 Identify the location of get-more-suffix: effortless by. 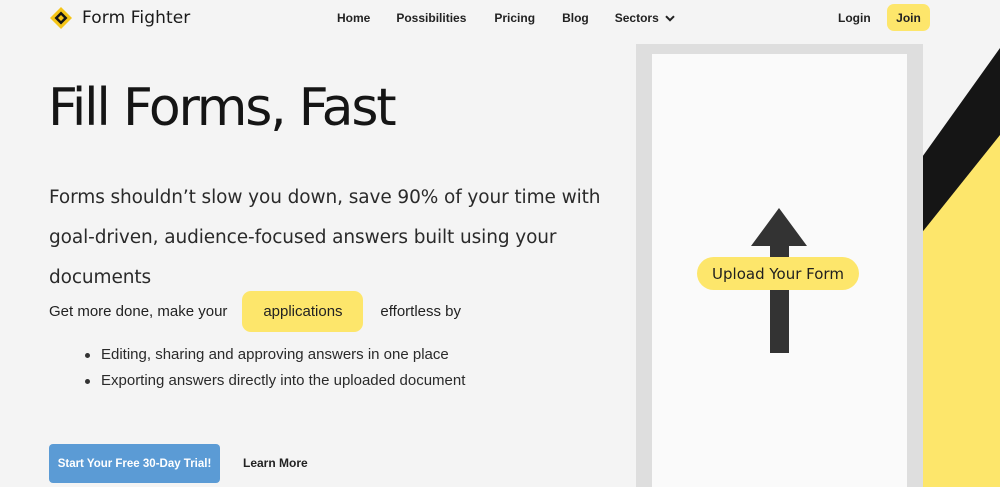
(421, 311).